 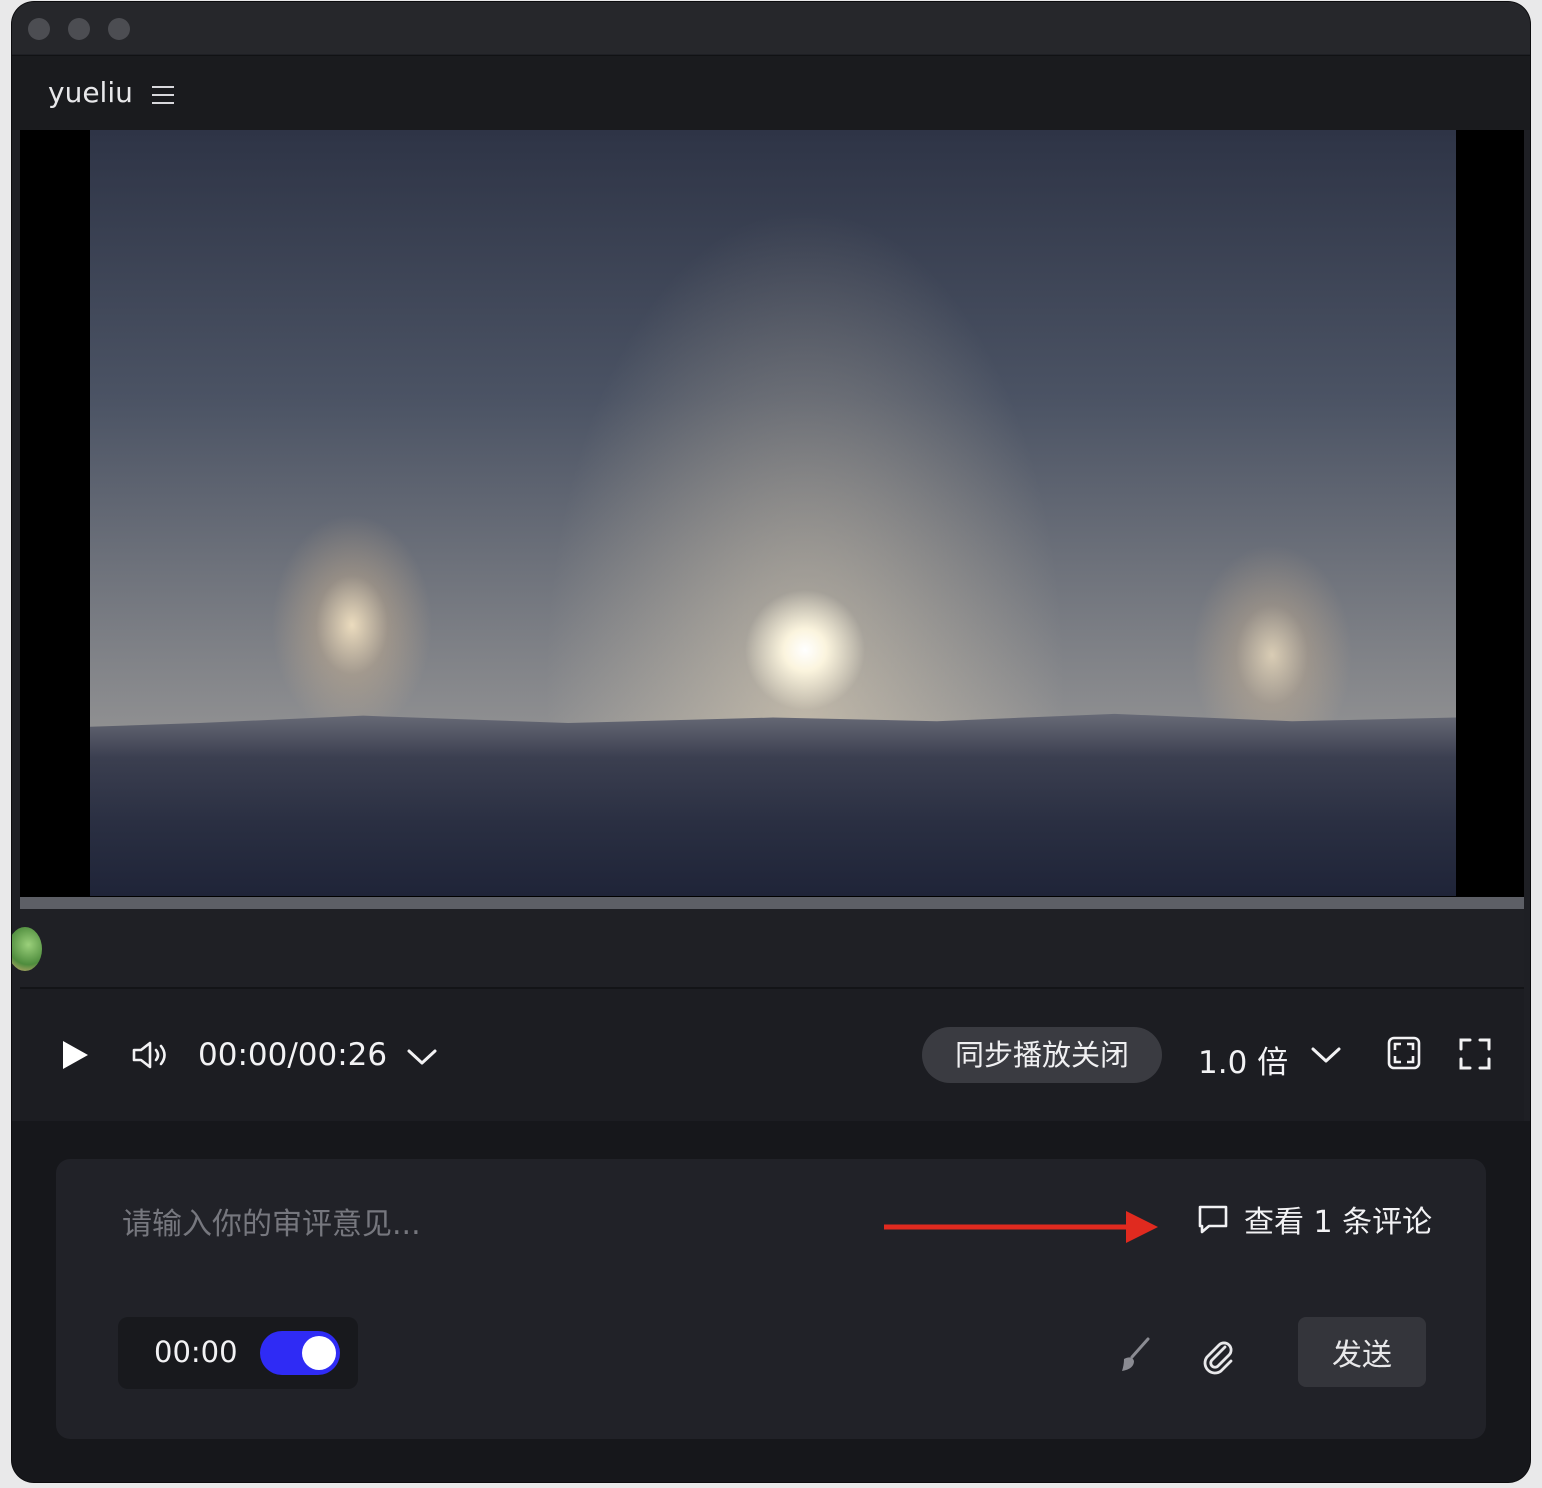 What do you see at coordinates (39, 29) in the screenshot?
I see `close-window-button` at bounding box center [39, 29].